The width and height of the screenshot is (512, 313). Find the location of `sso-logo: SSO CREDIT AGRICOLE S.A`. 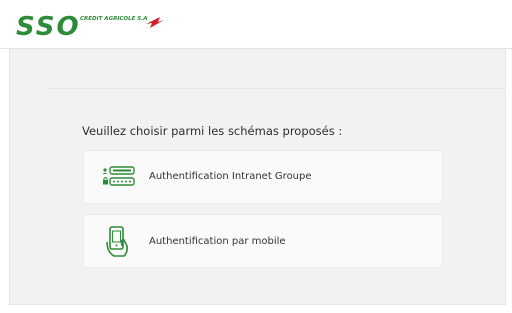

sso-logo: SSO CREDIT AGRICOLE S.A is located at coordinates (96, 25).